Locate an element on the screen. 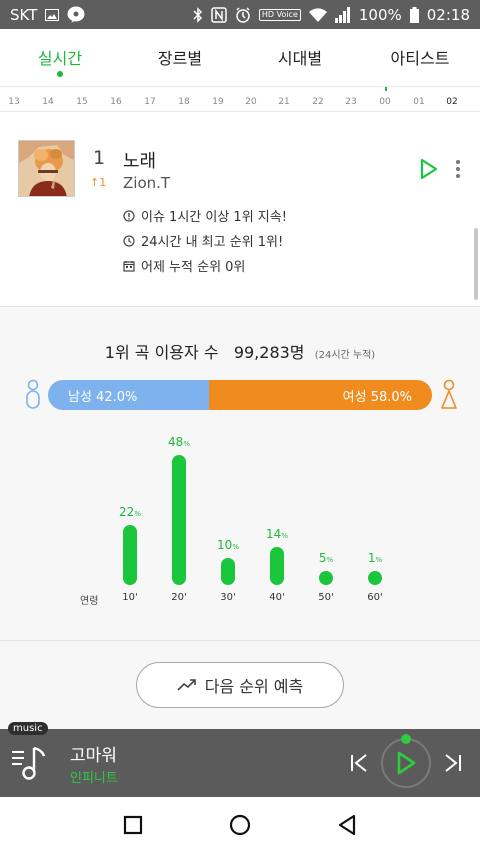 This screenshot has height=853, width=480. circle-icon is located at coordinates (240, 825).